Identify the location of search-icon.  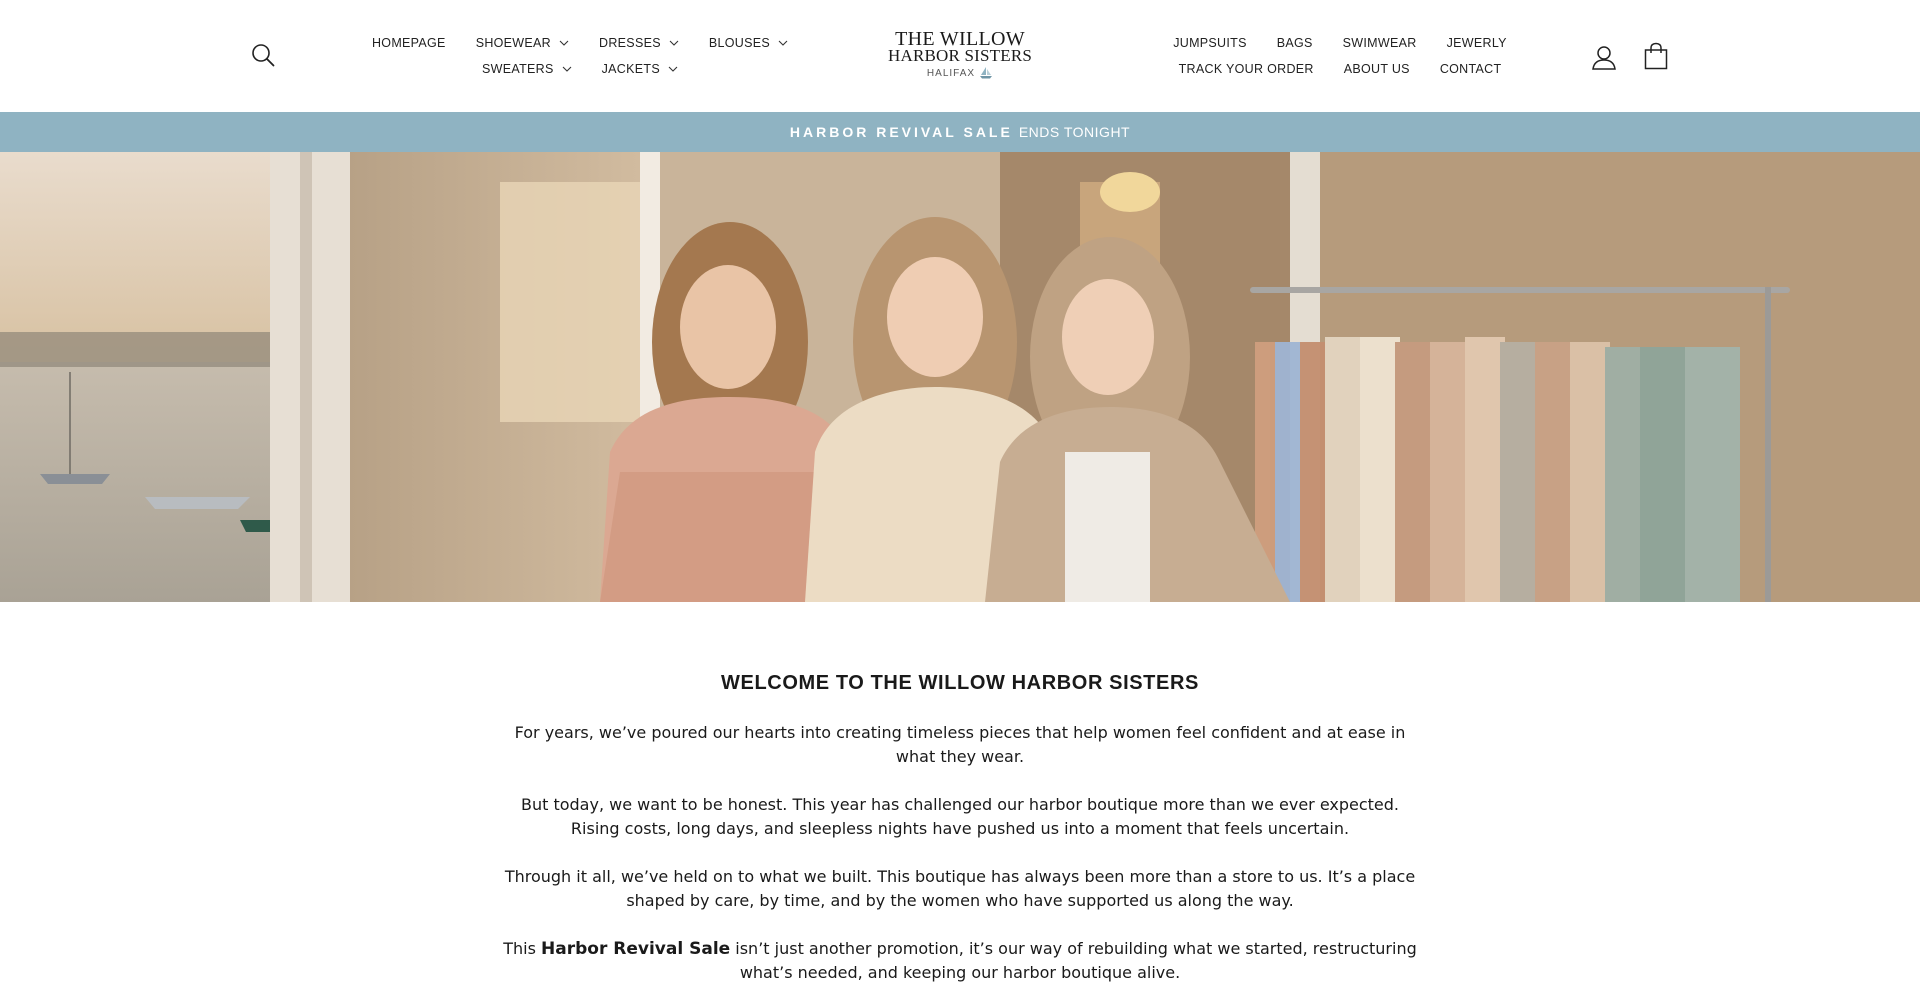
(263, 55).